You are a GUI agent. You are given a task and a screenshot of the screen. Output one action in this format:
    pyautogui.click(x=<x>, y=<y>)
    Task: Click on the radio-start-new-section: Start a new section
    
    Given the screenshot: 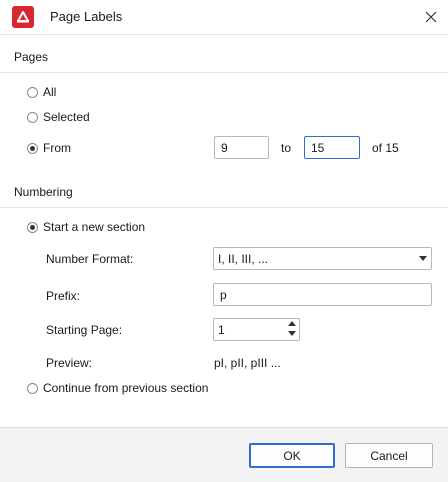 What is the action you would take?
    pyautogui.click(x=86, y=227)
    